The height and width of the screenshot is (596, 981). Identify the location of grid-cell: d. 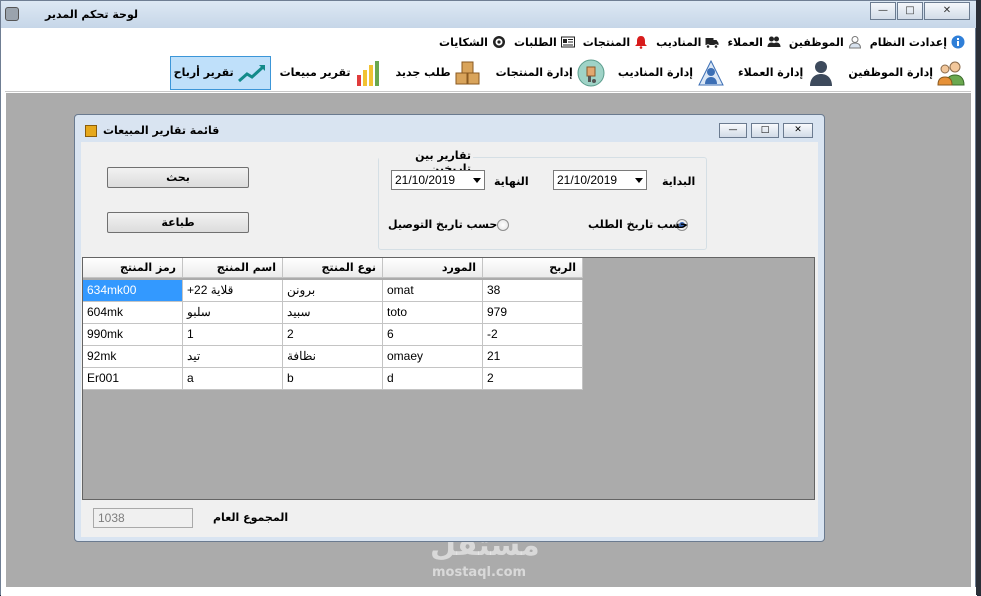
(433, 379).